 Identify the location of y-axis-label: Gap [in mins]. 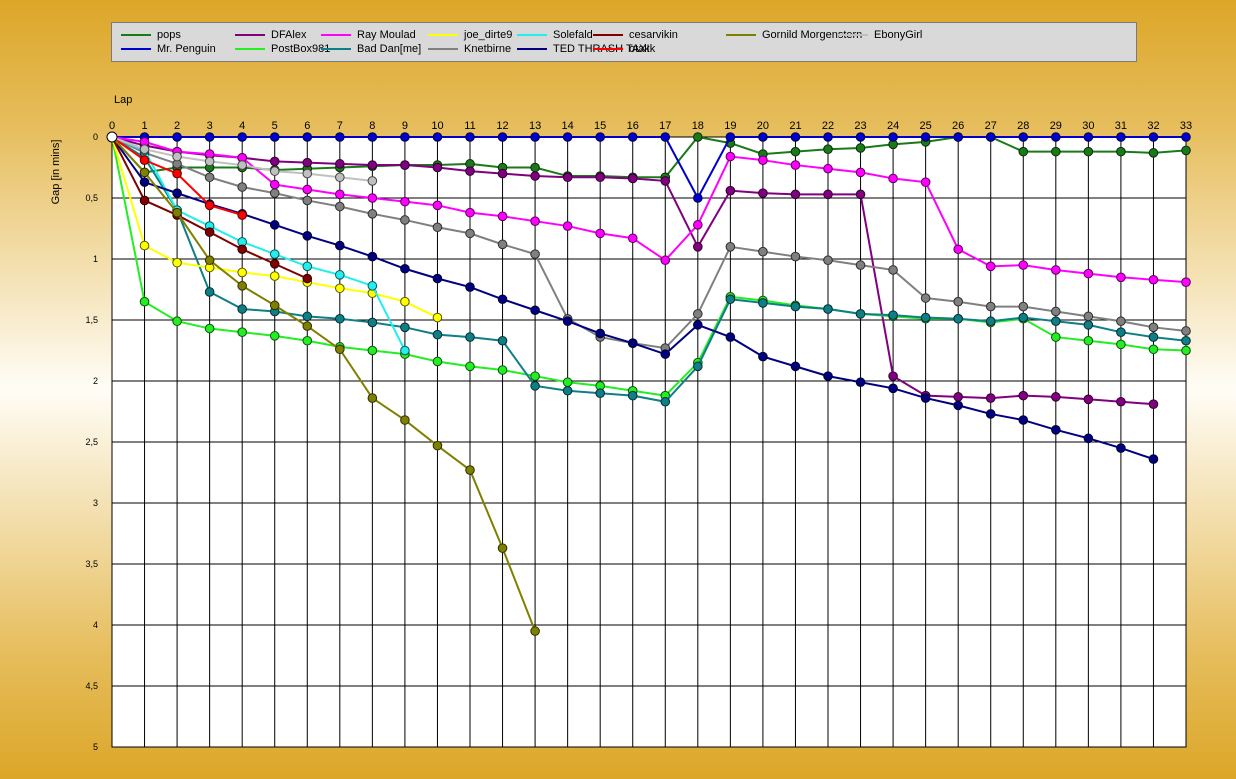
(56, 172).